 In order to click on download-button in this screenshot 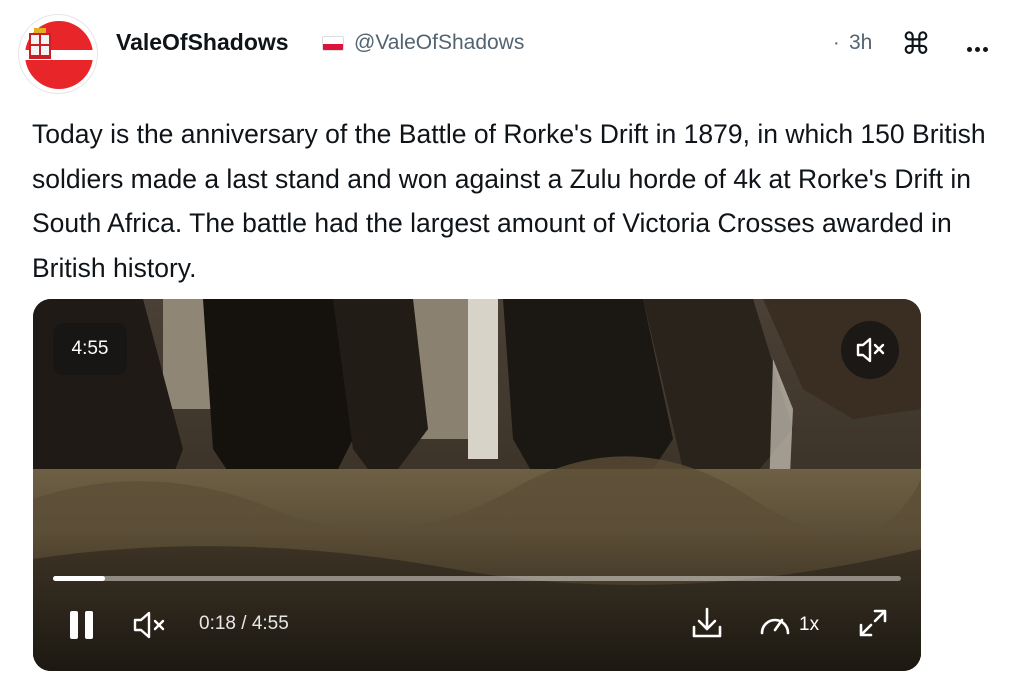, I will do `click(707, 624)`.